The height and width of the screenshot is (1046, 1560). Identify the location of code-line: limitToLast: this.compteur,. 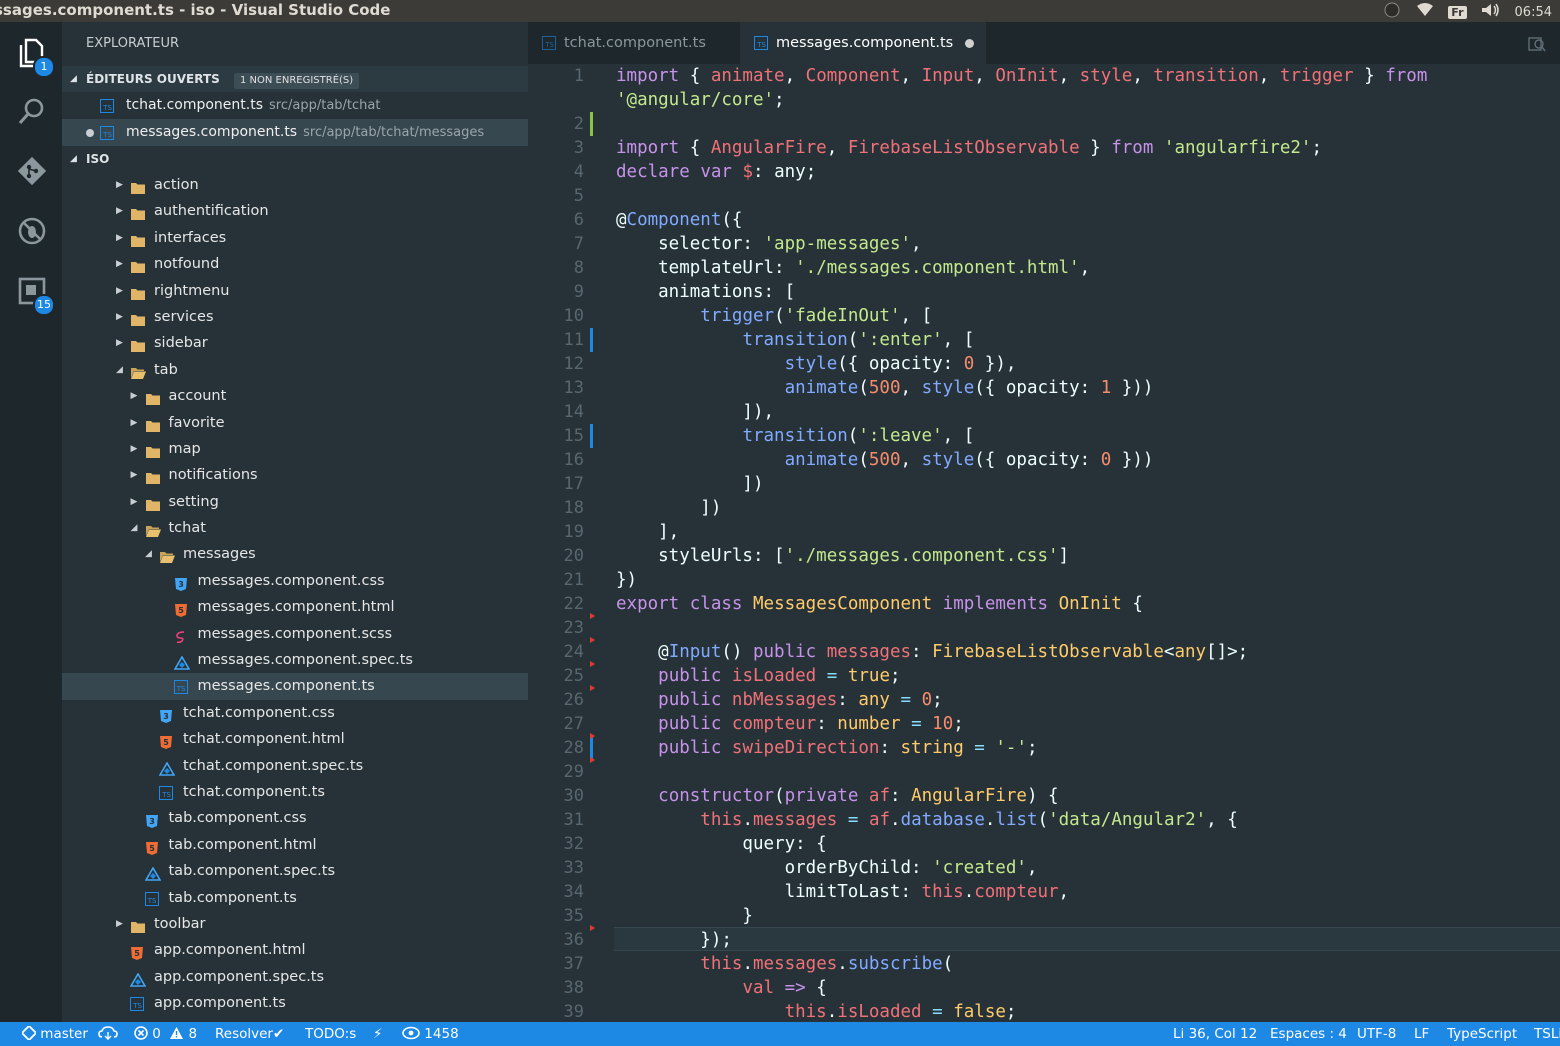
(843, 892).